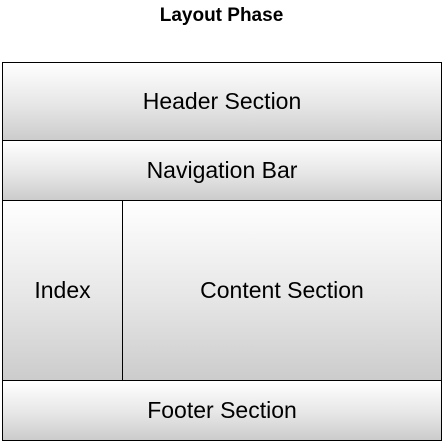 The image size is (443, 441). I want to click on index-box: Index, so click(62, 290).